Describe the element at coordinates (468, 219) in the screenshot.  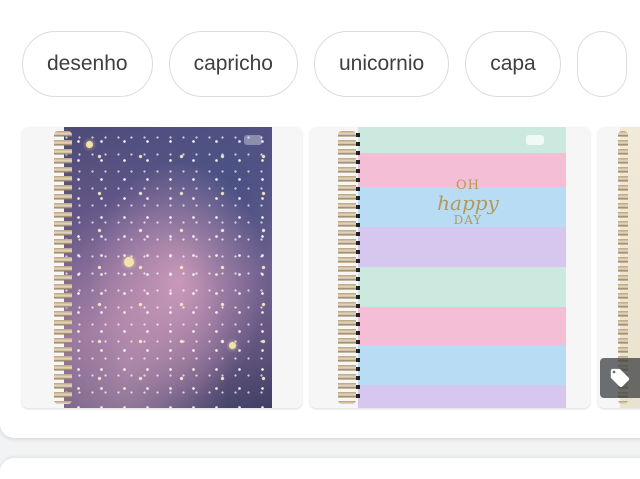
I see `title-line-3: DAY` at that location.